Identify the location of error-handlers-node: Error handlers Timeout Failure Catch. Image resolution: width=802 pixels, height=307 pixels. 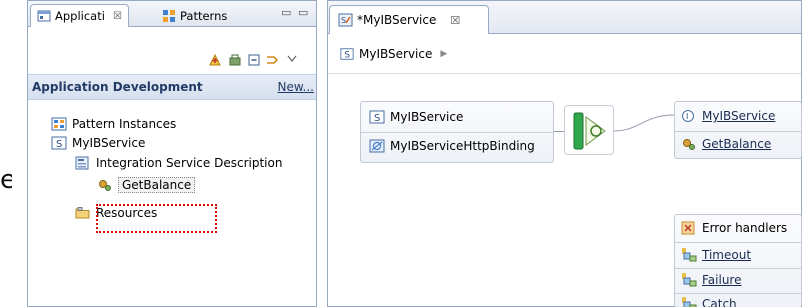
(738, 260).